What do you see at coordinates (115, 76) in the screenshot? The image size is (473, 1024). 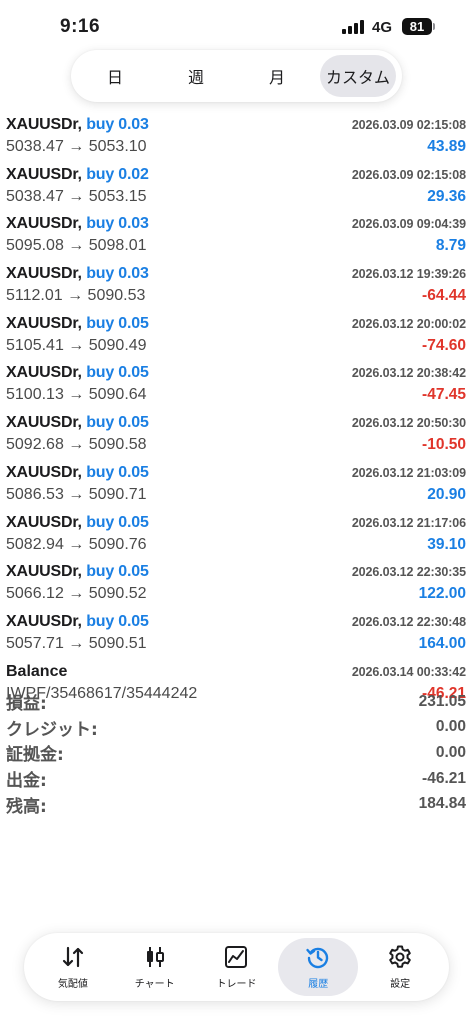 I see `tab-day: 日` at bounding box center [115, 76].